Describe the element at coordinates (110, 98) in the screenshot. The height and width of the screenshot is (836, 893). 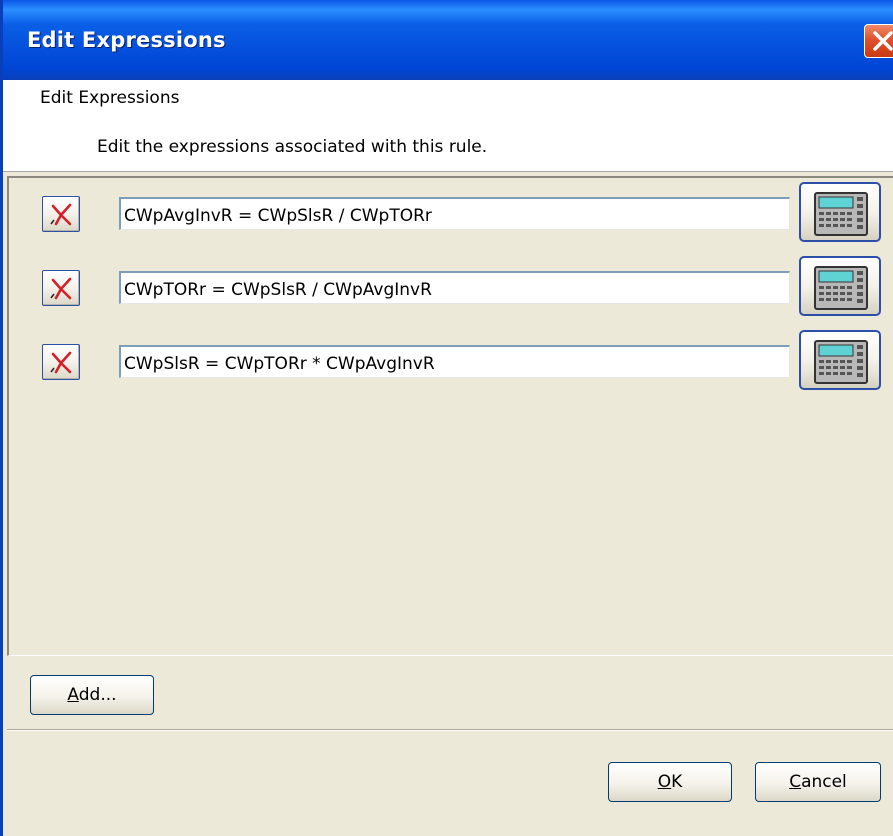
I see `header-title: Edit Expressions` at that location.